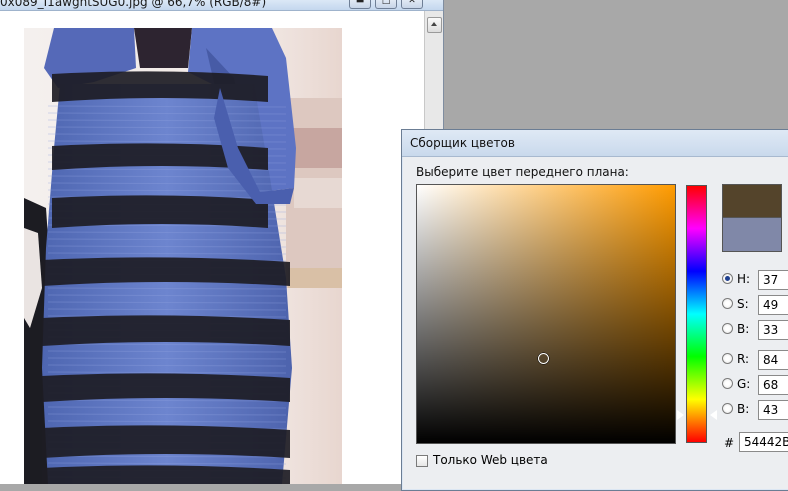 This screenshot has height=491, width=788. What do you see at coordinates (727, 278) in the screenshot?
I see `hue-radio` at bounding box center [727, 278].